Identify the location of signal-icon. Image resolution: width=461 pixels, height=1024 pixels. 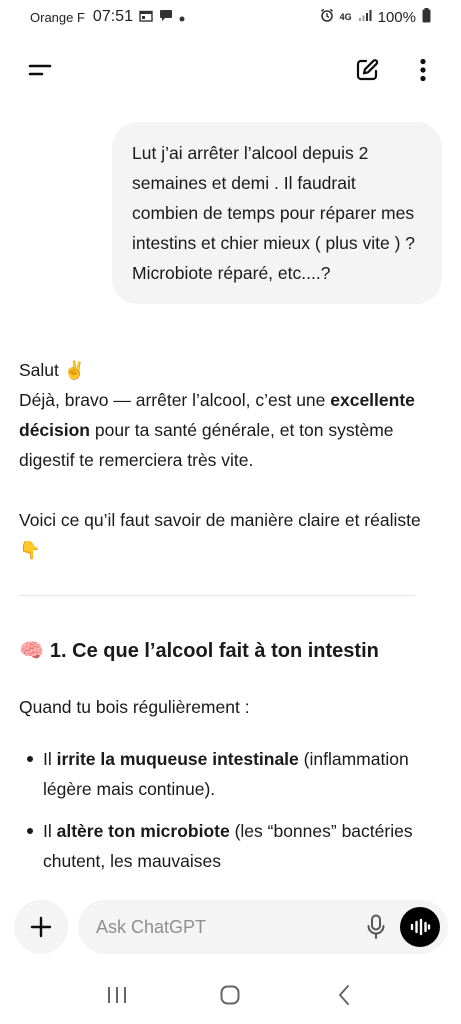
(365, 17).